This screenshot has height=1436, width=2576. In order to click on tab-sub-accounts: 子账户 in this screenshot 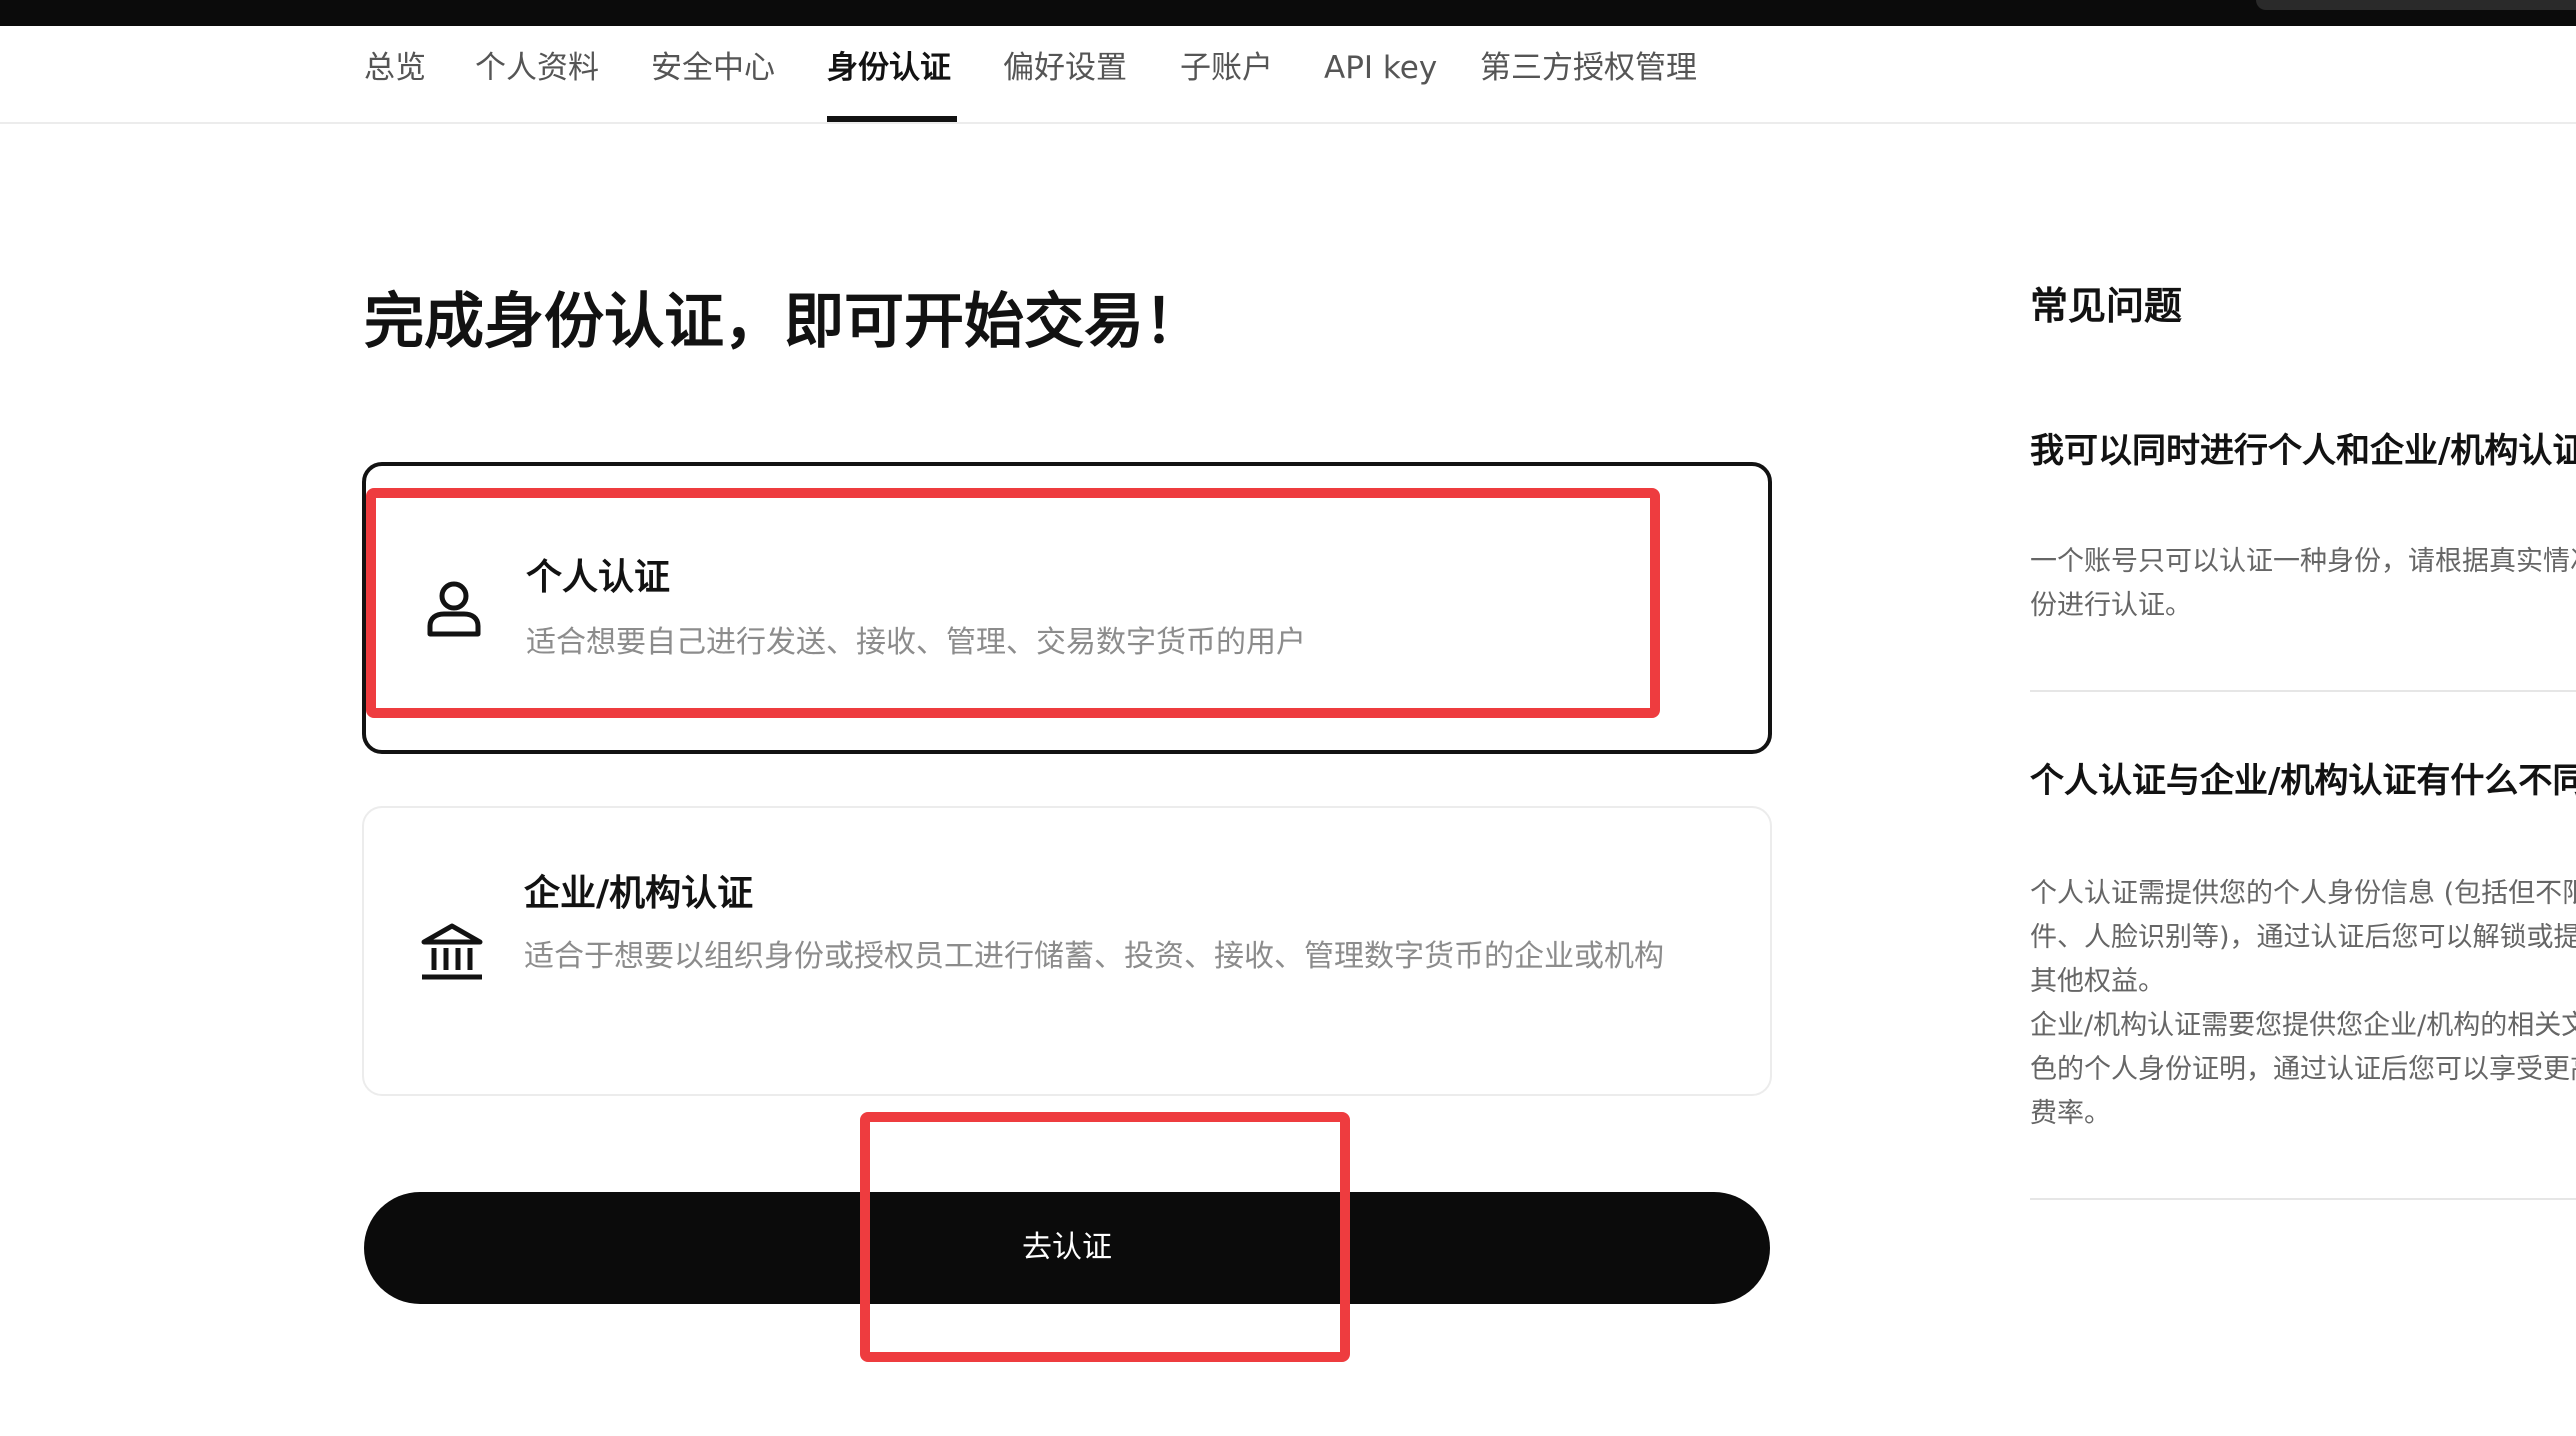, I will do `click(1226, 68)`.